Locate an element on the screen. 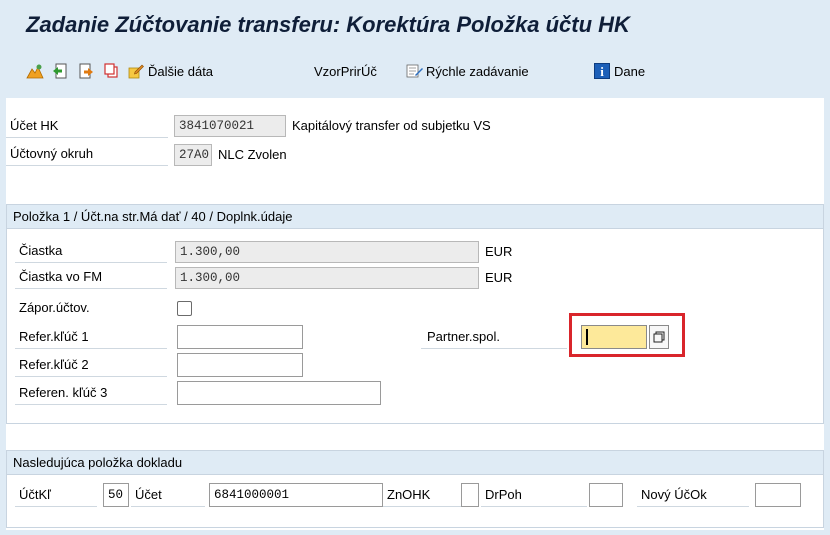 Image resolution: width=830 pixels, height=535 pixels. reference-key-2-input is located at coordinates (240, 365).